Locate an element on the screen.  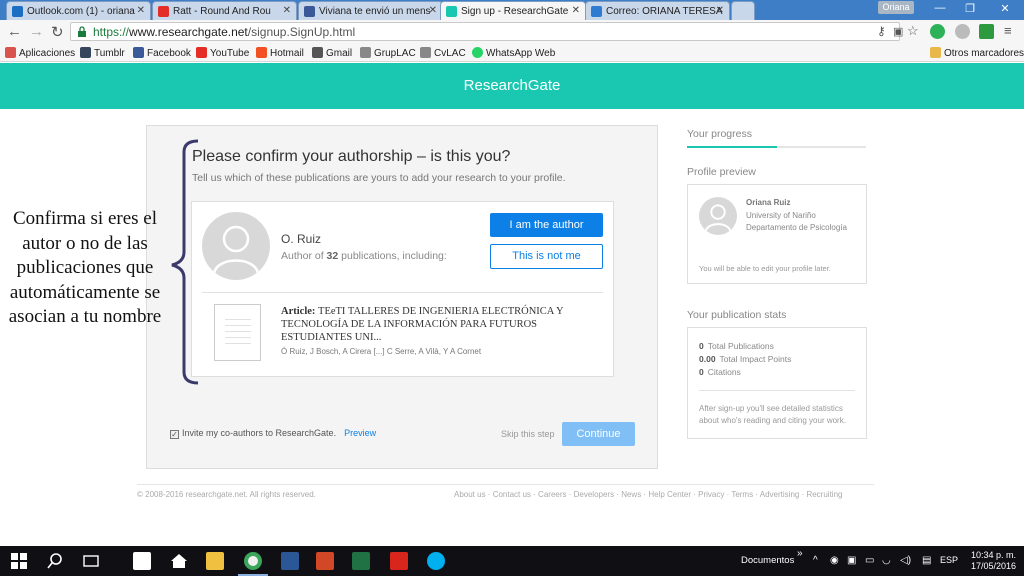
researchgate-header: ResearchGate is located at coordinates (512, 86).